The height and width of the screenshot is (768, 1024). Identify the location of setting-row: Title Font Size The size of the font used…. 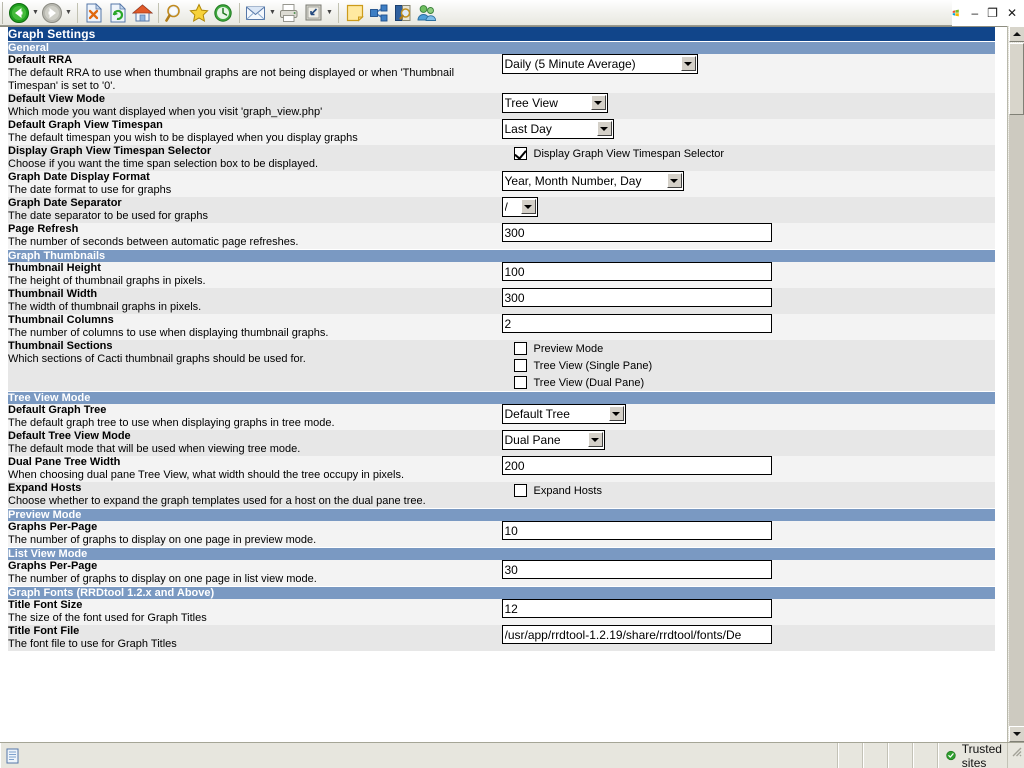
(501, 612).